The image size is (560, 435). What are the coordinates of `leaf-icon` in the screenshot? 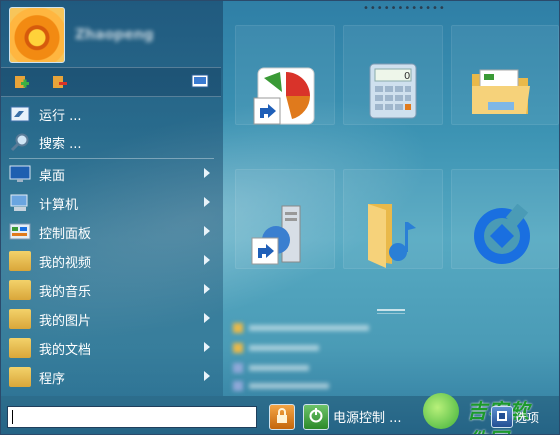 It's located at (441, 411).